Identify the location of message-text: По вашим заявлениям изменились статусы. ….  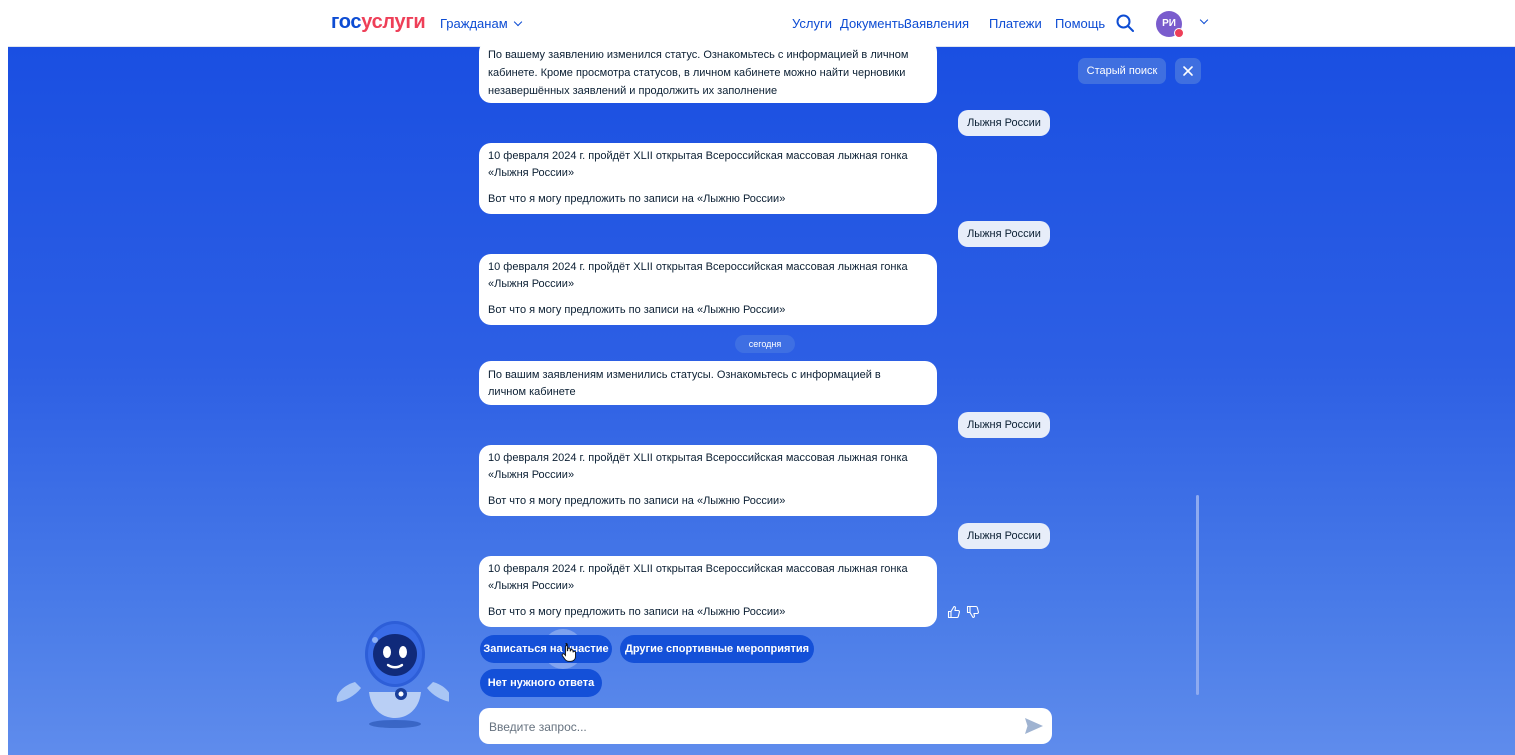
(684, 375).